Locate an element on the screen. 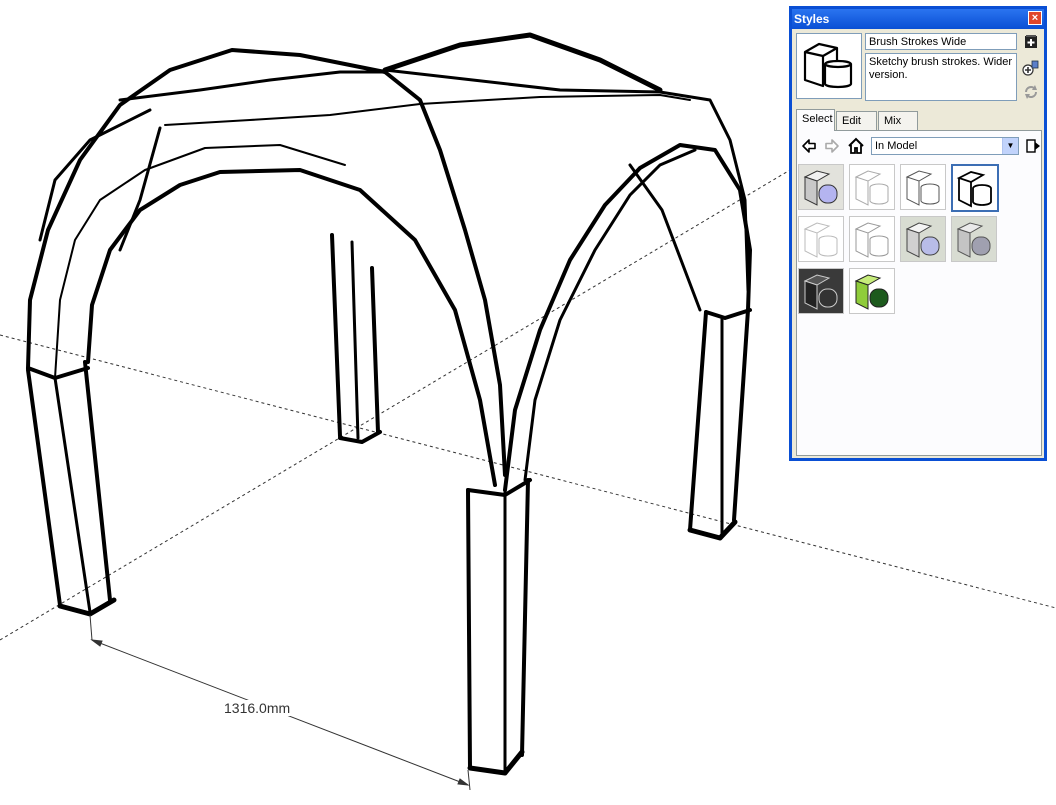 The height and width of the screenshot is (805, 1056). close-button: × is located at coordinates (1035, 18).